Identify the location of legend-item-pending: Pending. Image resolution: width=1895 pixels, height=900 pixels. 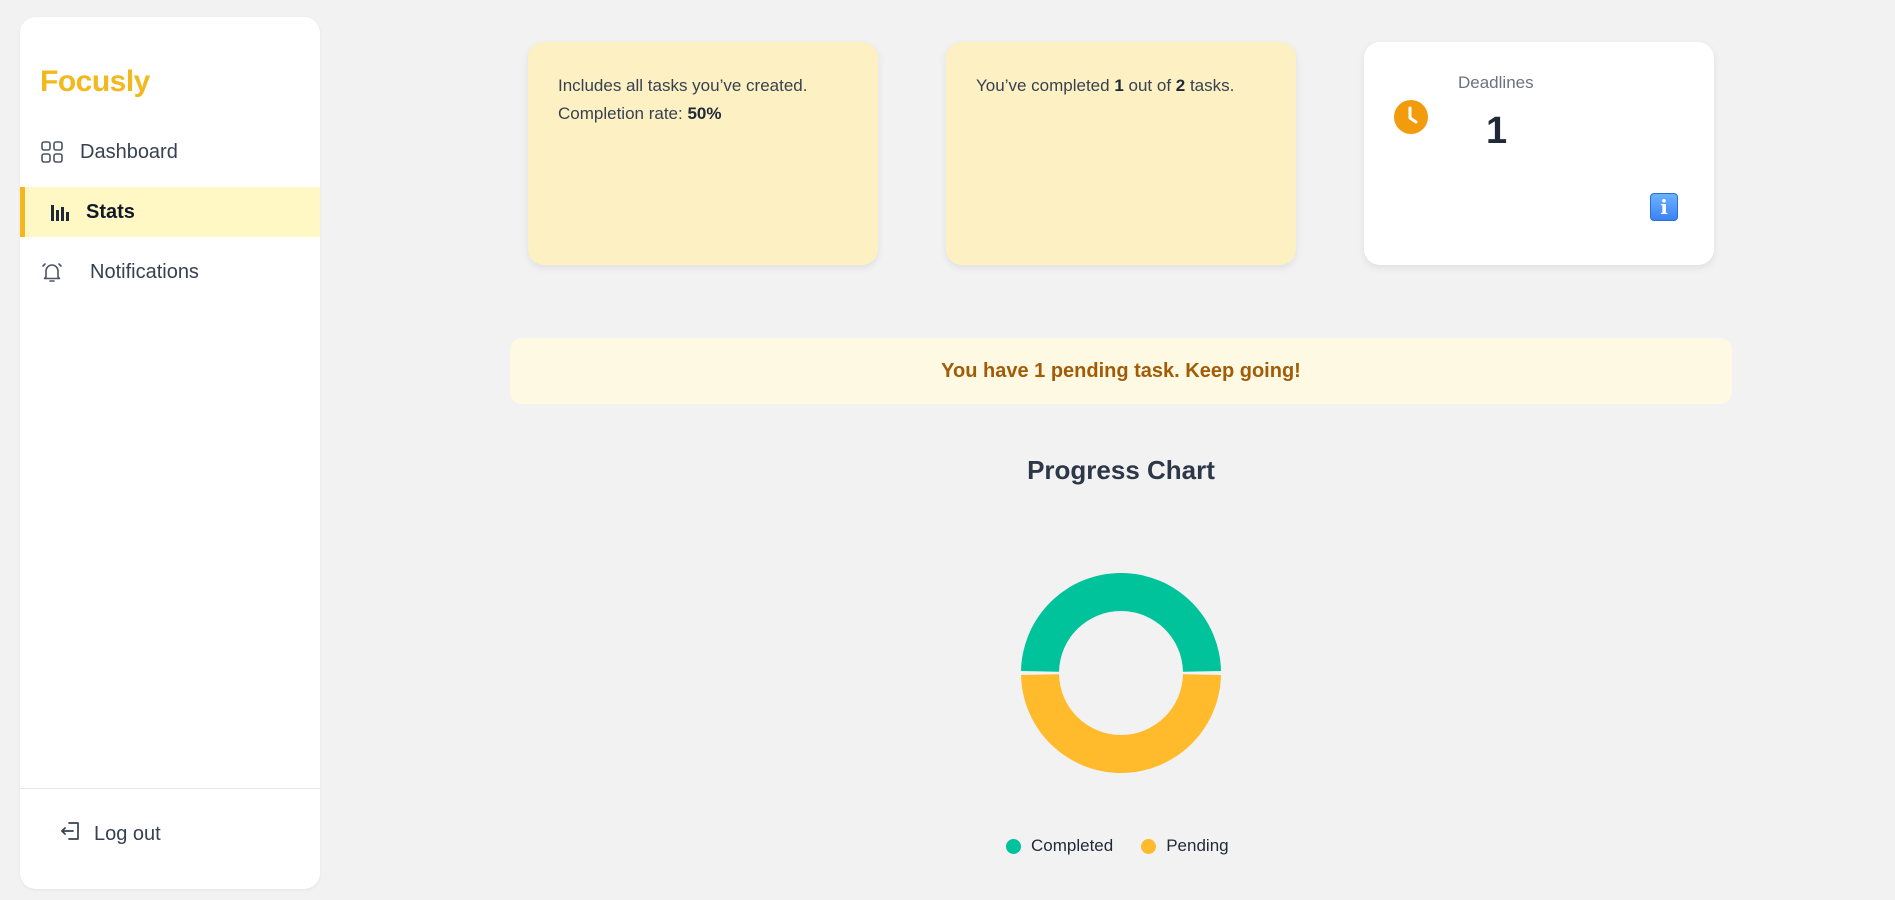
(1185, 846).